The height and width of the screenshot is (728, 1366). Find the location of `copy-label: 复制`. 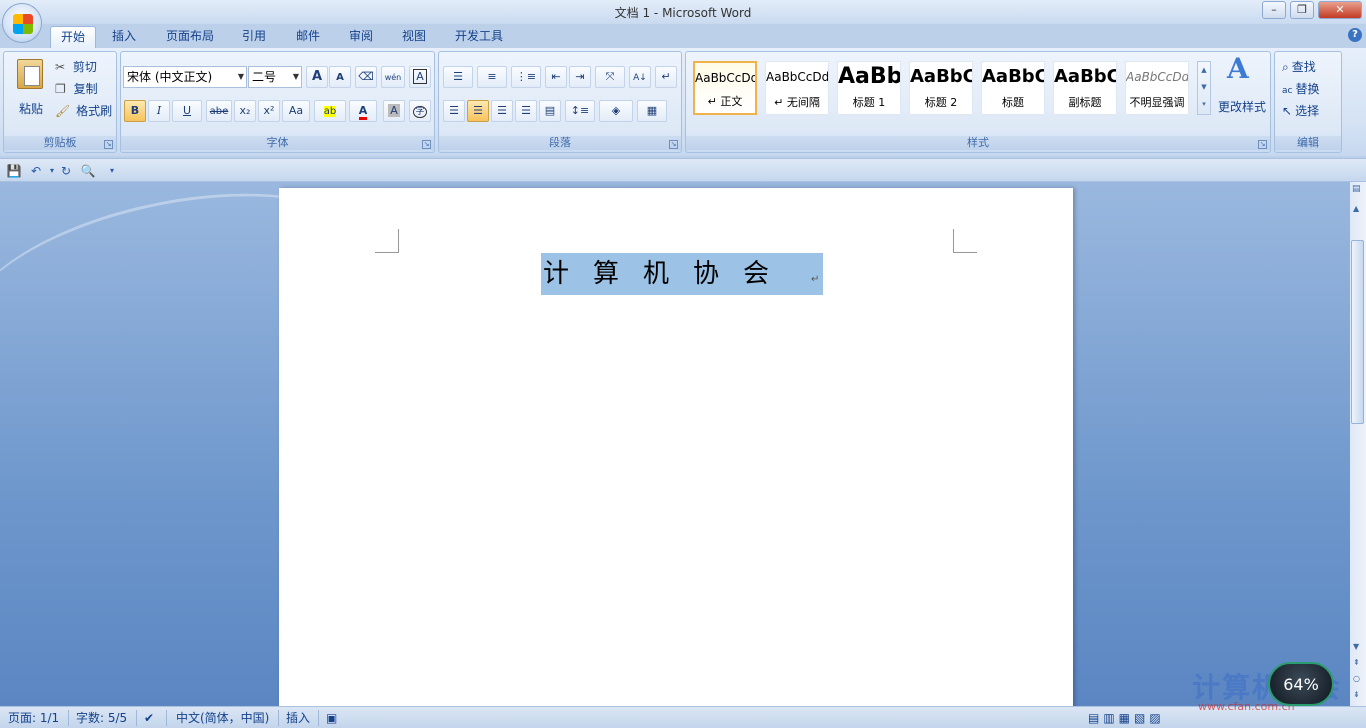

copy-label: 复制 is located at coordinates (85, 89).